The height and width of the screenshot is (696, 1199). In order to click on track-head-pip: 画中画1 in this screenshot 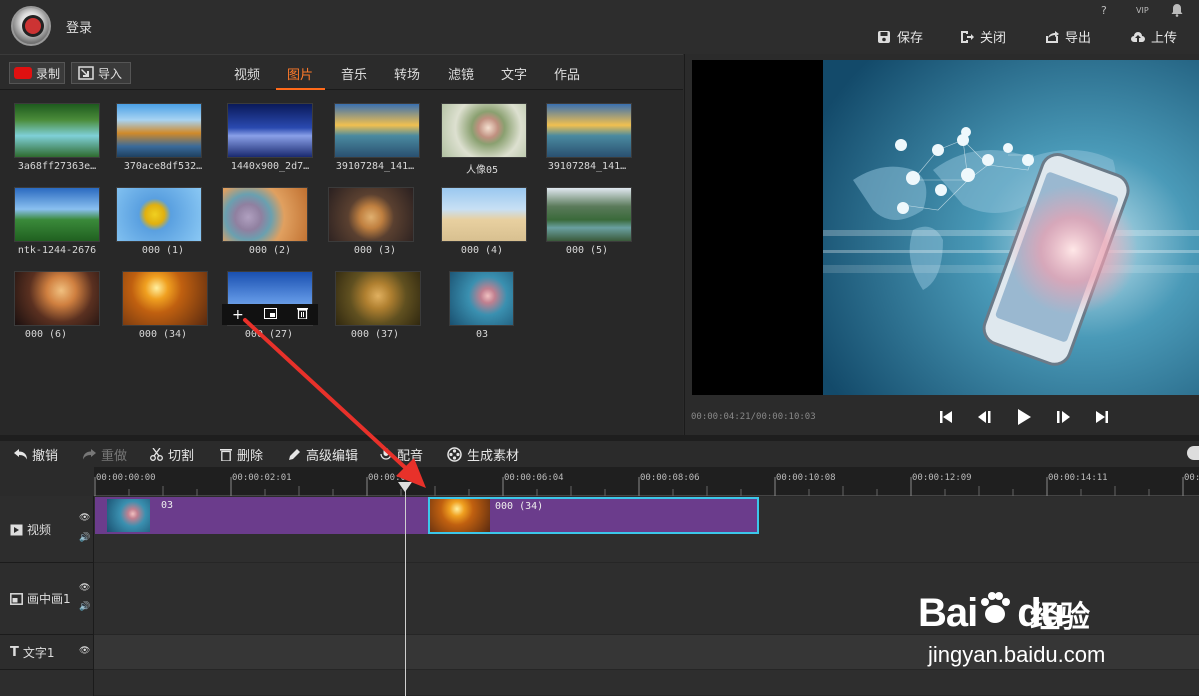, I will do `click(47, 599)`.